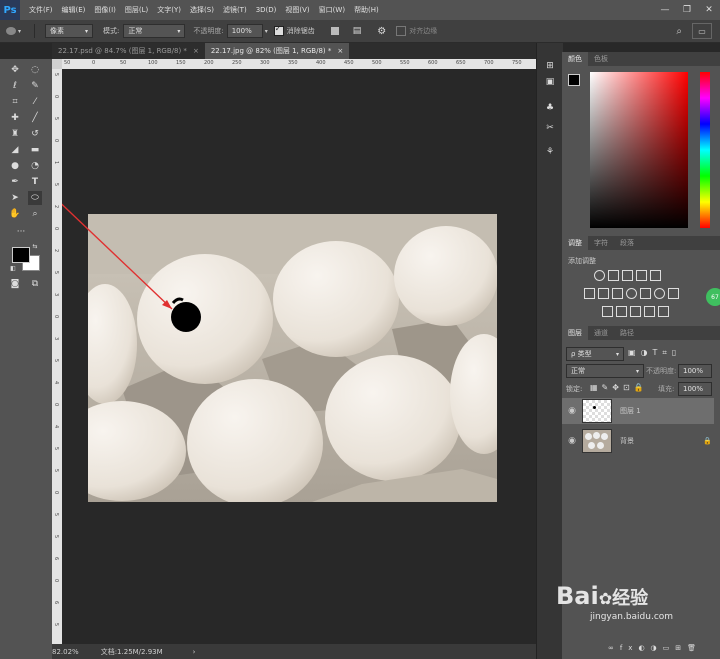  What do you see at coordinates (655, 275) in the screenshot?
I see `vibrance-icon` at bounding box center [655, 275].